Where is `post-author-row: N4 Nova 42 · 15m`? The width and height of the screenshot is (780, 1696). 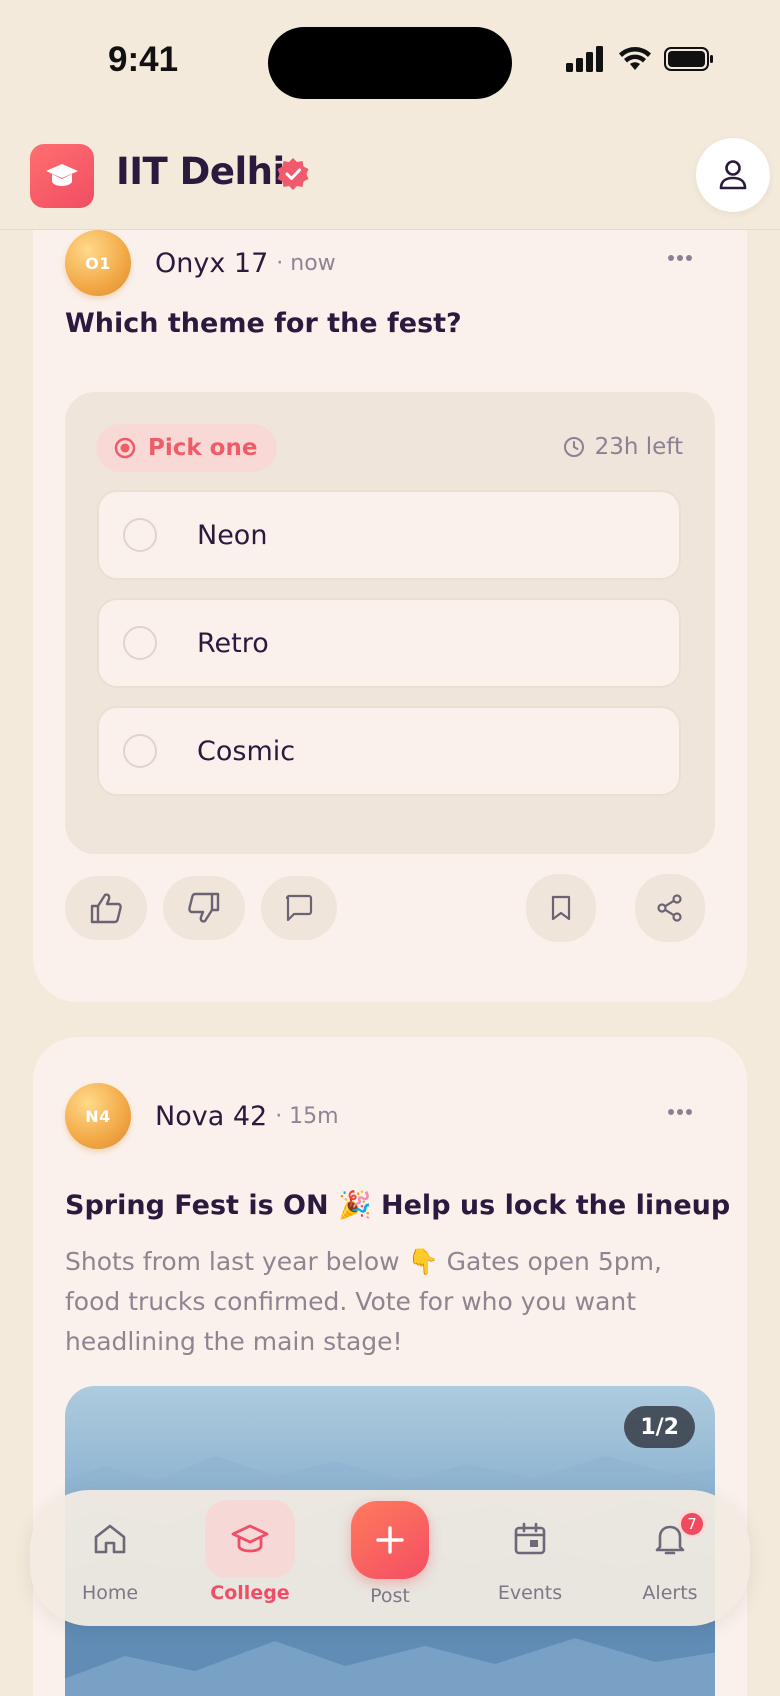
post-author-row: N4 Nova 42 · 15m is located at coordinates (202, 1116).